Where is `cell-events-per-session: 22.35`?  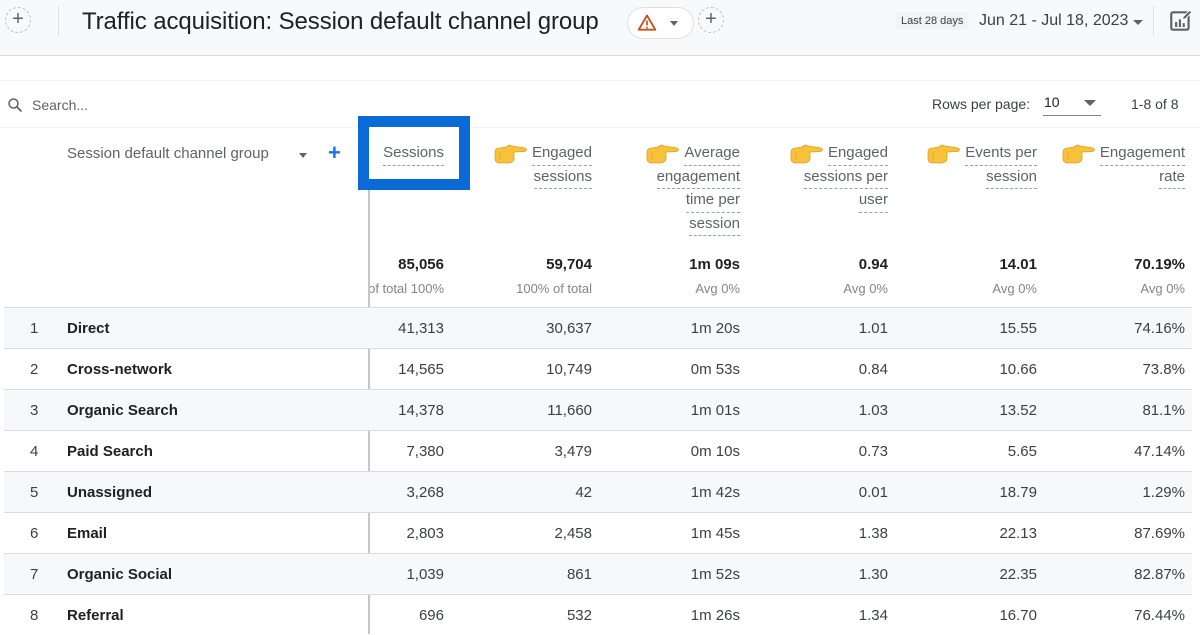 cell-events-per-session: 22.35 is located at coordinates (1018, 574).